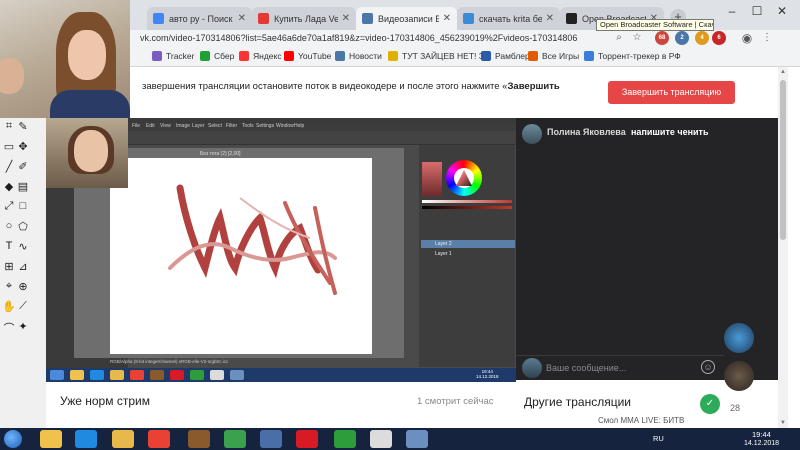 The width and height of the screenshot is (800, 450). Describe the element at coordinates (662, 38) in the screenshot. I see `extension-badge-icon: 68` at that location.